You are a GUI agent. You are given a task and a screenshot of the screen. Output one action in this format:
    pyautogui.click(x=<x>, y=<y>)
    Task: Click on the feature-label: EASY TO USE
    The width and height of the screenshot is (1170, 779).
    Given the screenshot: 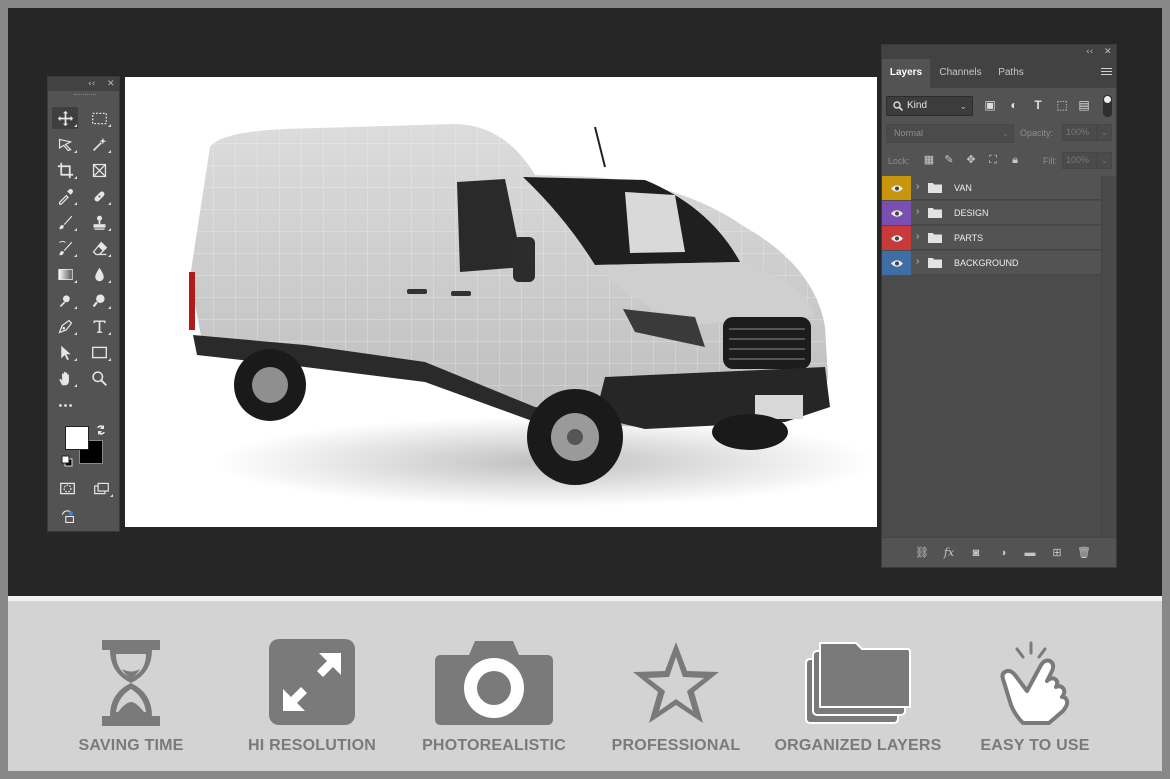 What is the action you would take?
    pyautogui.click(x=1035, y=745)
    